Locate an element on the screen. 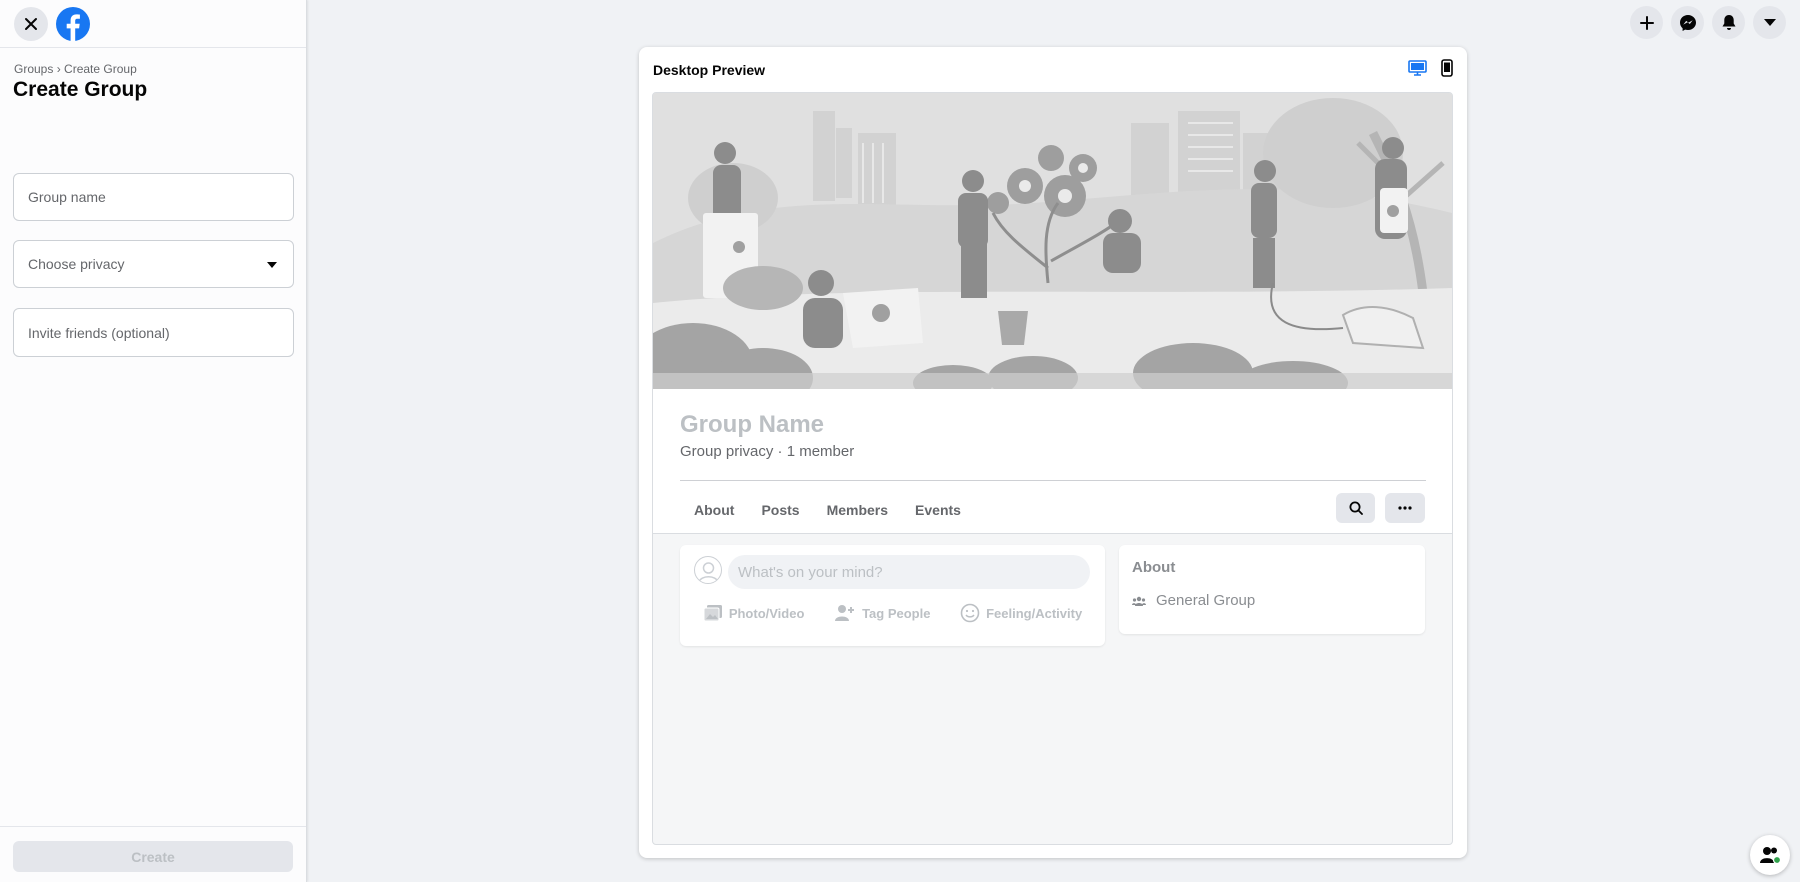  about-card-title: About is located at coordinates (1154, 567).